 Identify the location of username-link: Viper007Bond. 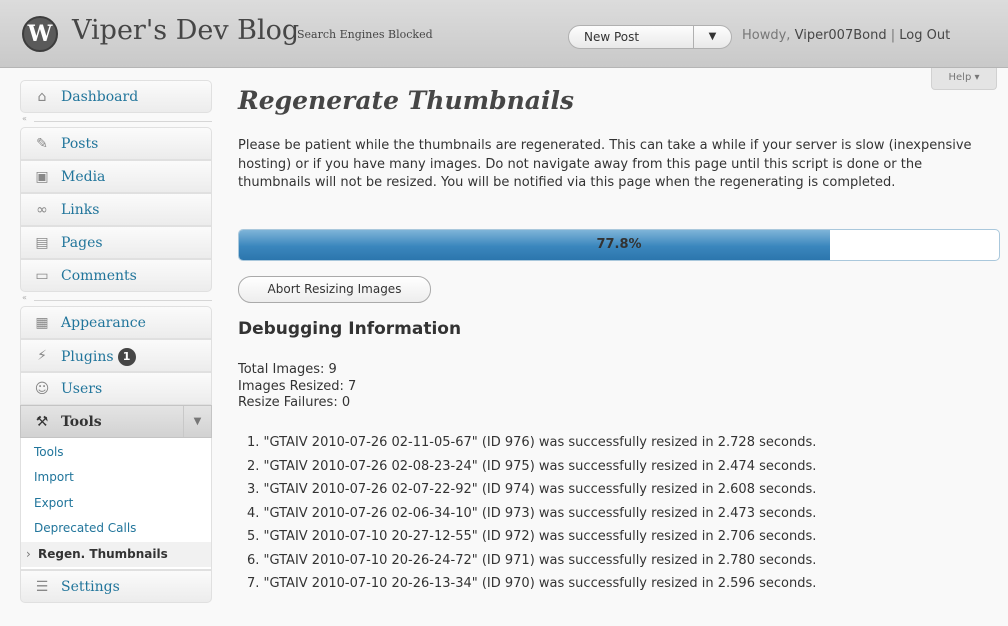
(841, 35).